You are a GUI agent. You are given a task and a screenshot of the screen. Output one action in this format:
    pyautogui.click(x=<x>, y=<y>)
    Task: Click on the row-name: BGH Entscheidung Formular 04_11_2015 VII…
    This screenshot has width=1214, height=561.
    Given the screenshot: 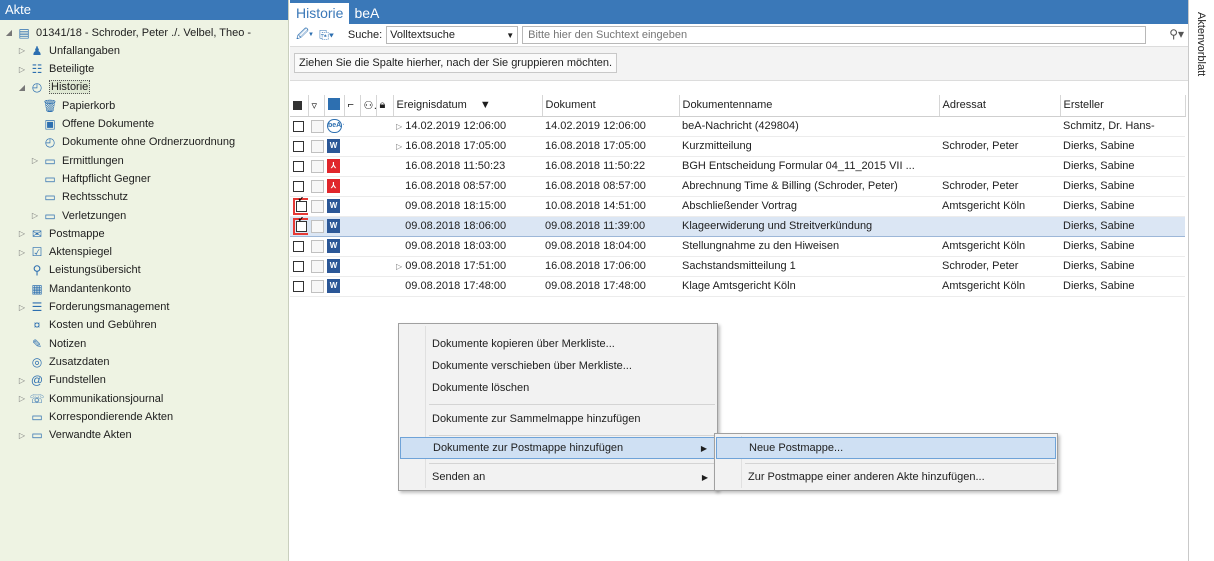 What is the action you would take?
    pyautogui.click(x=809, y=166)
    